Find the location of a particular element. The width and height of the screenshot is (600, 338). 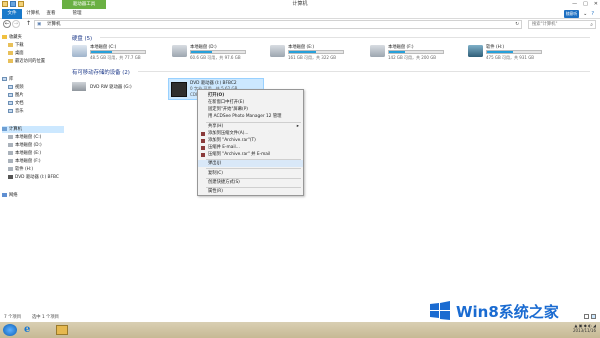

menu-label: 固定到"开始"屏幕(P) is located at coordinates (228, 109).